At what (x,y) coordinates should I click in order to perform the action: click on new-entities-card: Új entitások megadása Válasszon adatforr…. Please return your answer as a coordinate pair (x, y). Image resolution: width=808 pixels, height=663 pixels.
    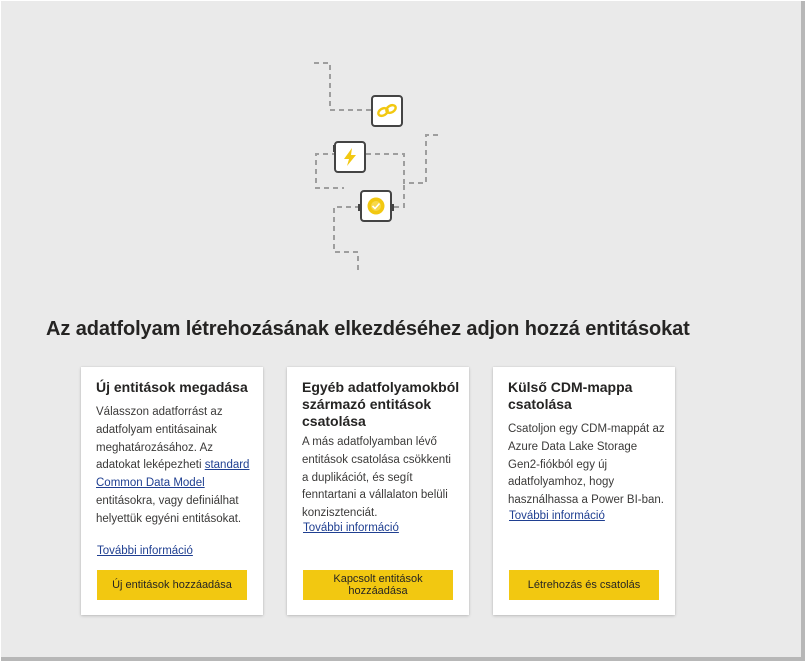
    Looking at the image, I should click on (172, 491).